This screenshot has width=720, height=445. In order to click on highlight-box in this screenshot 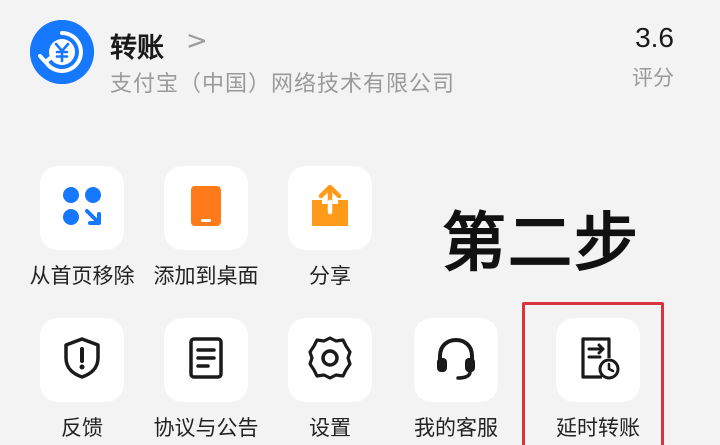, I will do `click(593, 373)`.